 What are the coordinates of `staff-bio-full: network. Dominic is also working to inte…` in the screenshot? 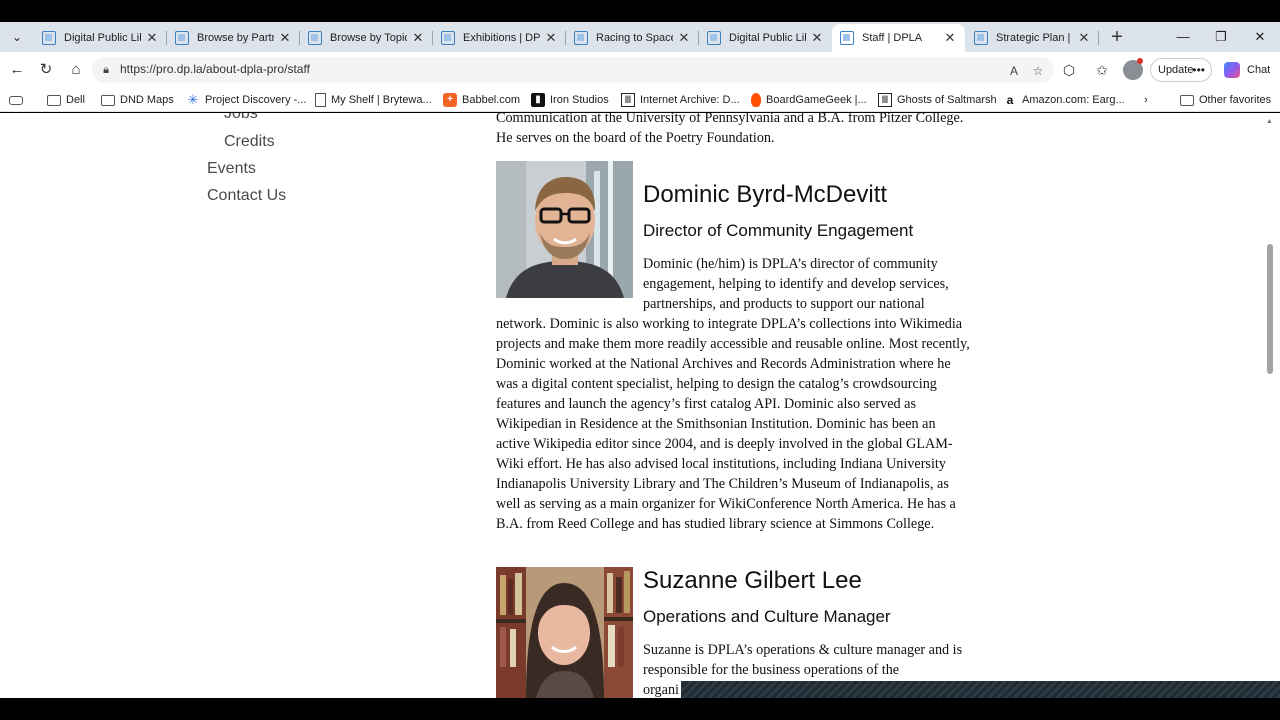 It's located at (733, 424).